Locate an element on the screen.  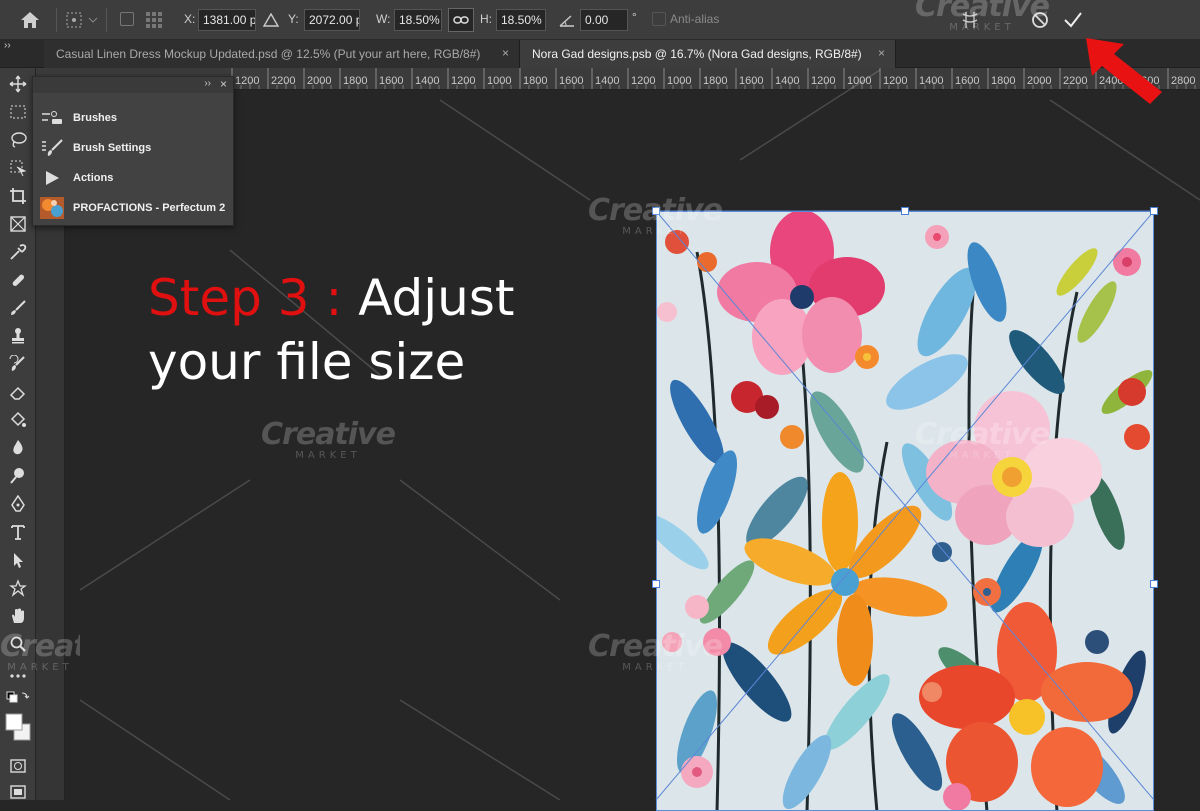
w-label: W: is located at coordinates (383, 19).